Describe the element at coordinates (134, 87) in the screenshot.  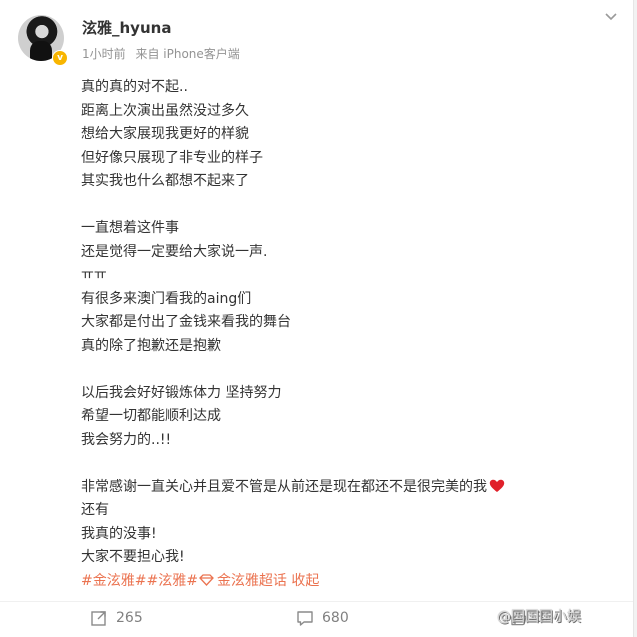
I see `post-line: 真的真的对不起..` at that location.